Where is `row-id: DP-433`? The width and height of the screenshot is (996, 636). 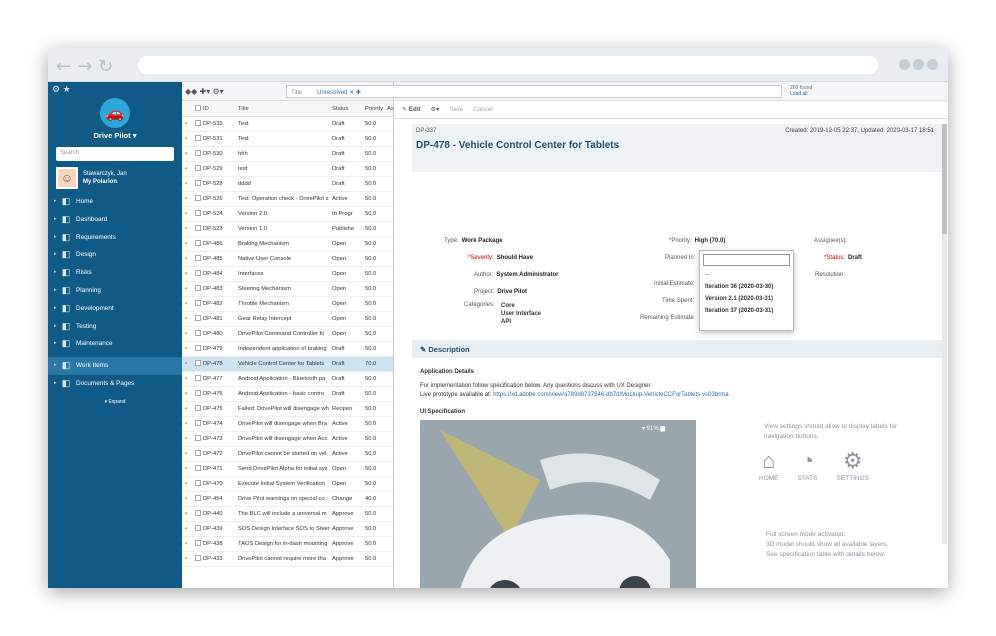
row-id: DP-433 is located at coordinates (219, 559).